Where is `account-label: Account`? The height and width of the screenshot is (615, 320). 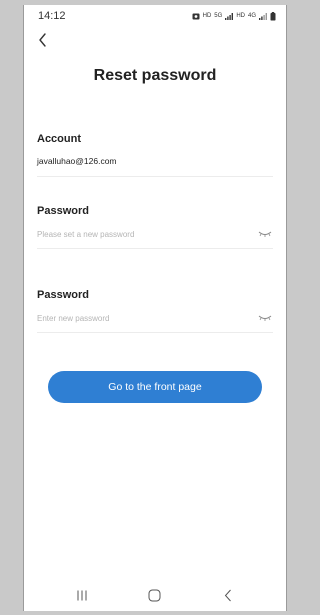
account-label: Account is located at coordinates (59, 139).